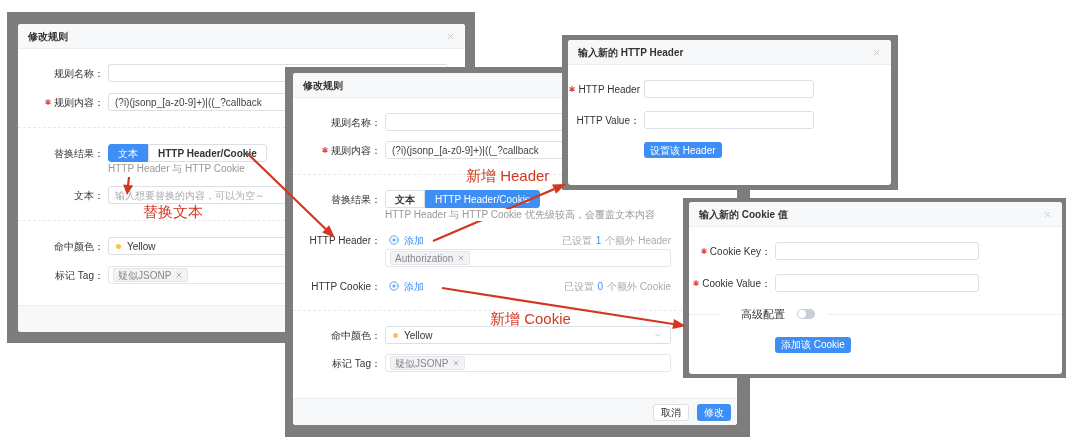 The image size is (1080, 439). I want to click on submit-button: 添加该 Cookie, so click(813, 344).